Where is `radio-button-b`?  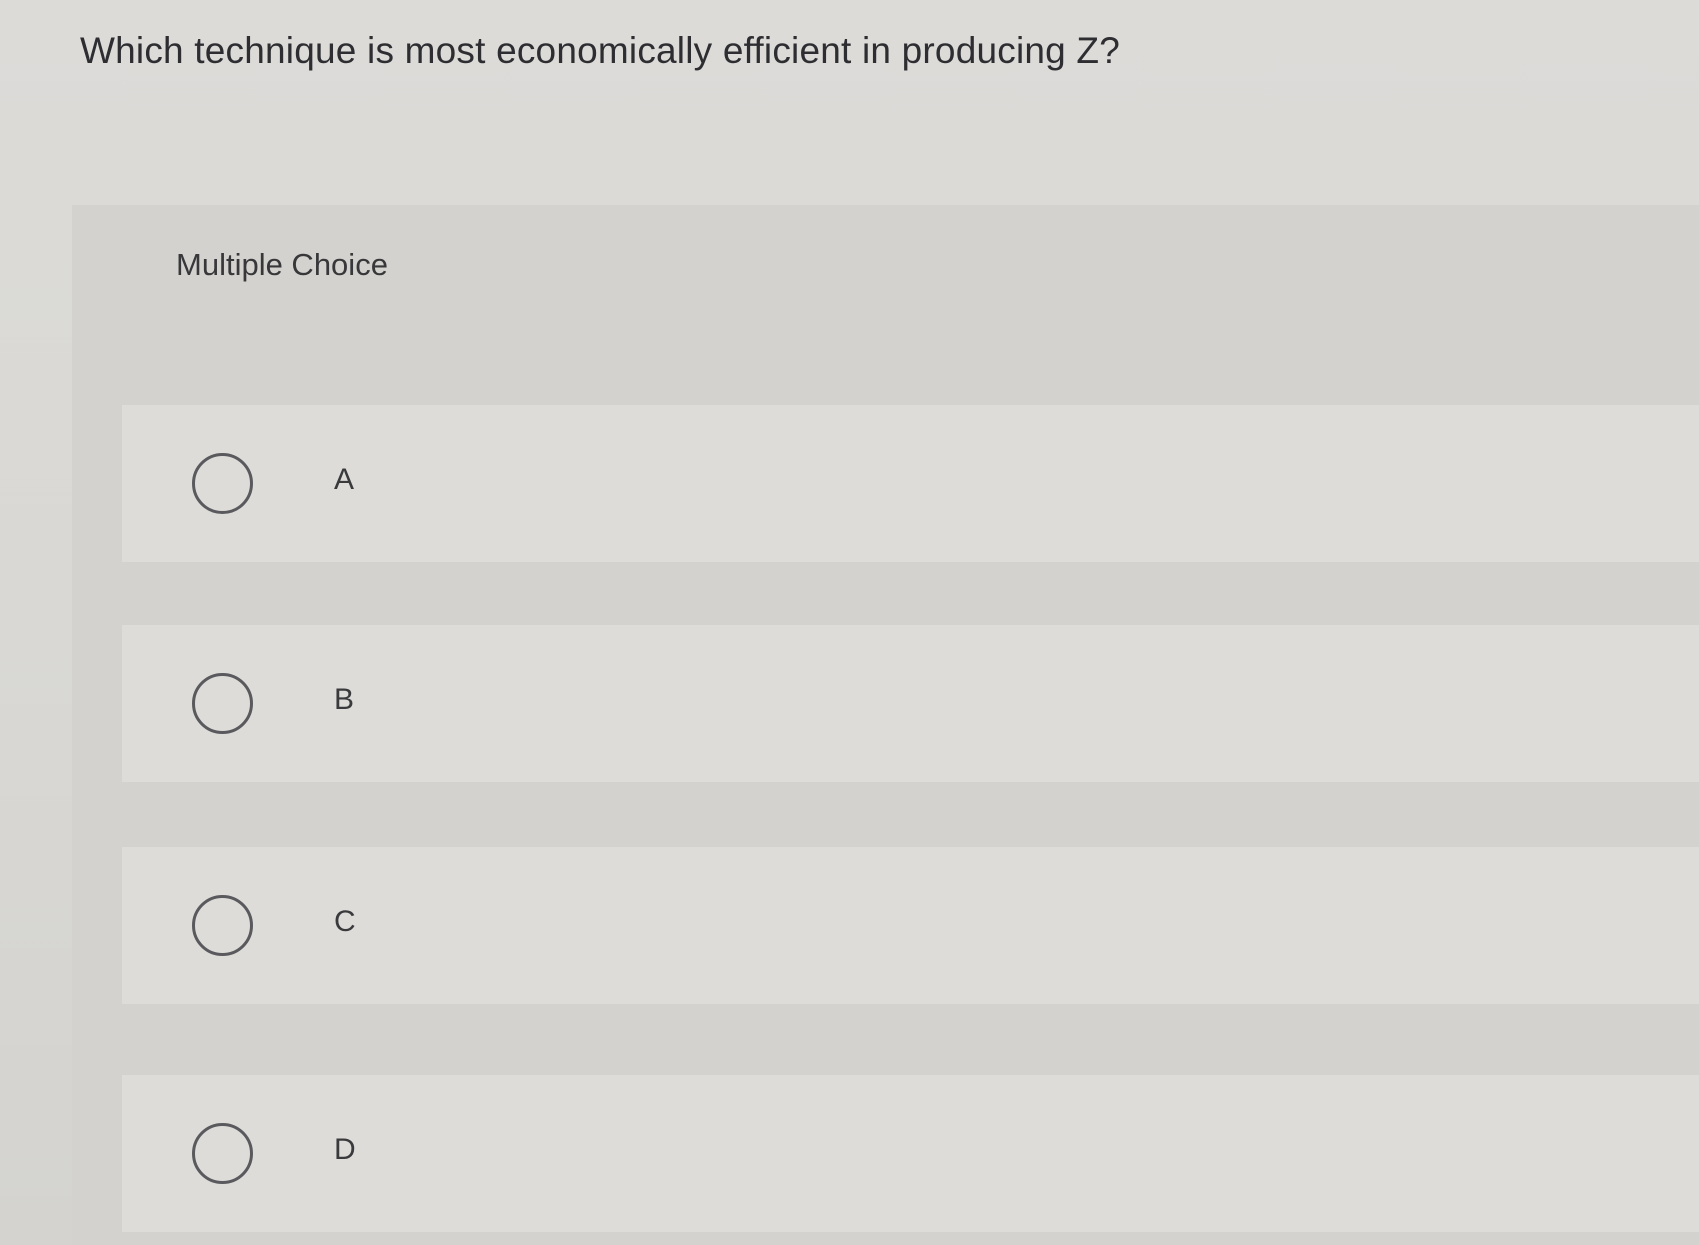
radio-button-b is located at coordinates (222, 703).